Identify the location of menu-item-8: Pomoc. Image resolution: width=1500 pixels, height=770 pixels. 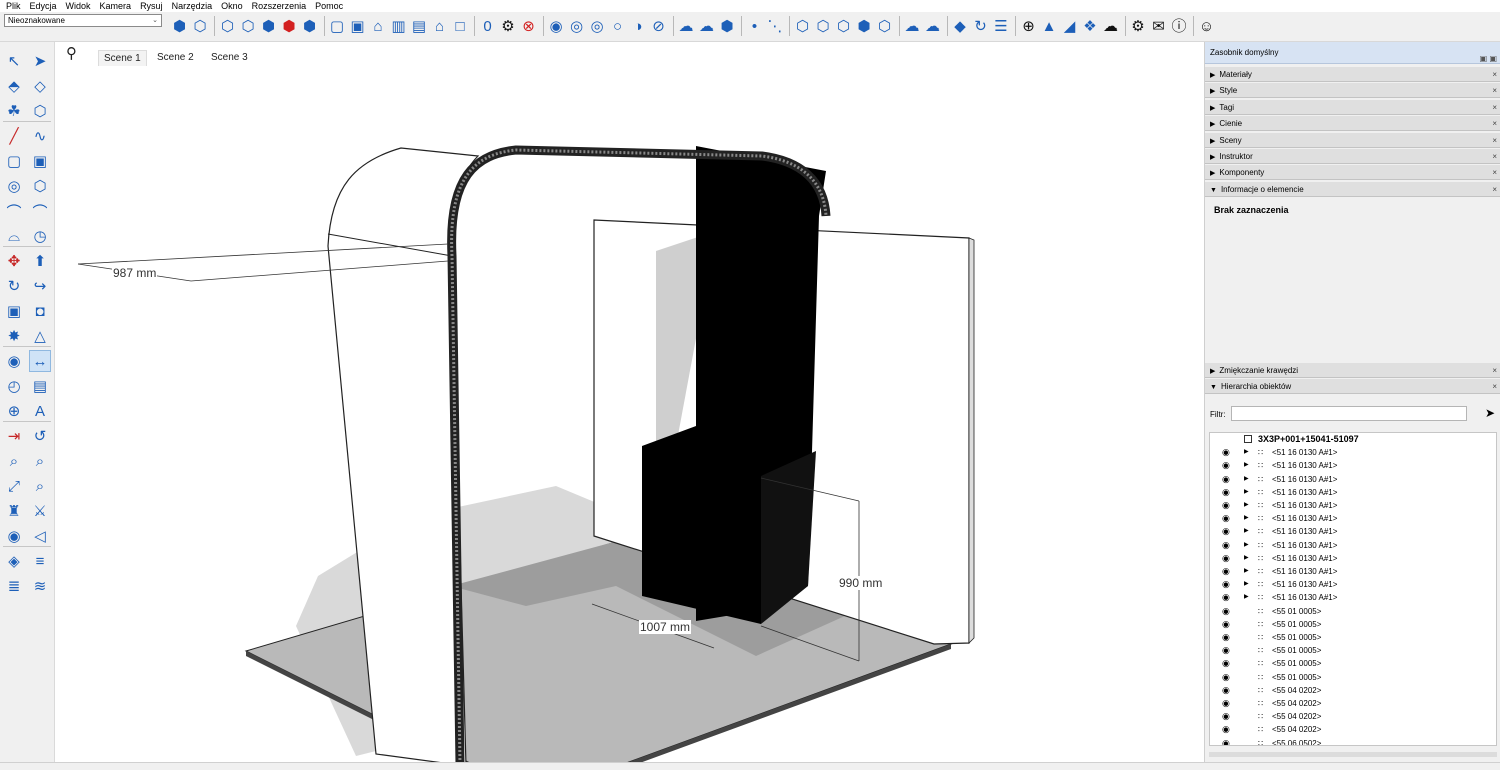
(329, 6).